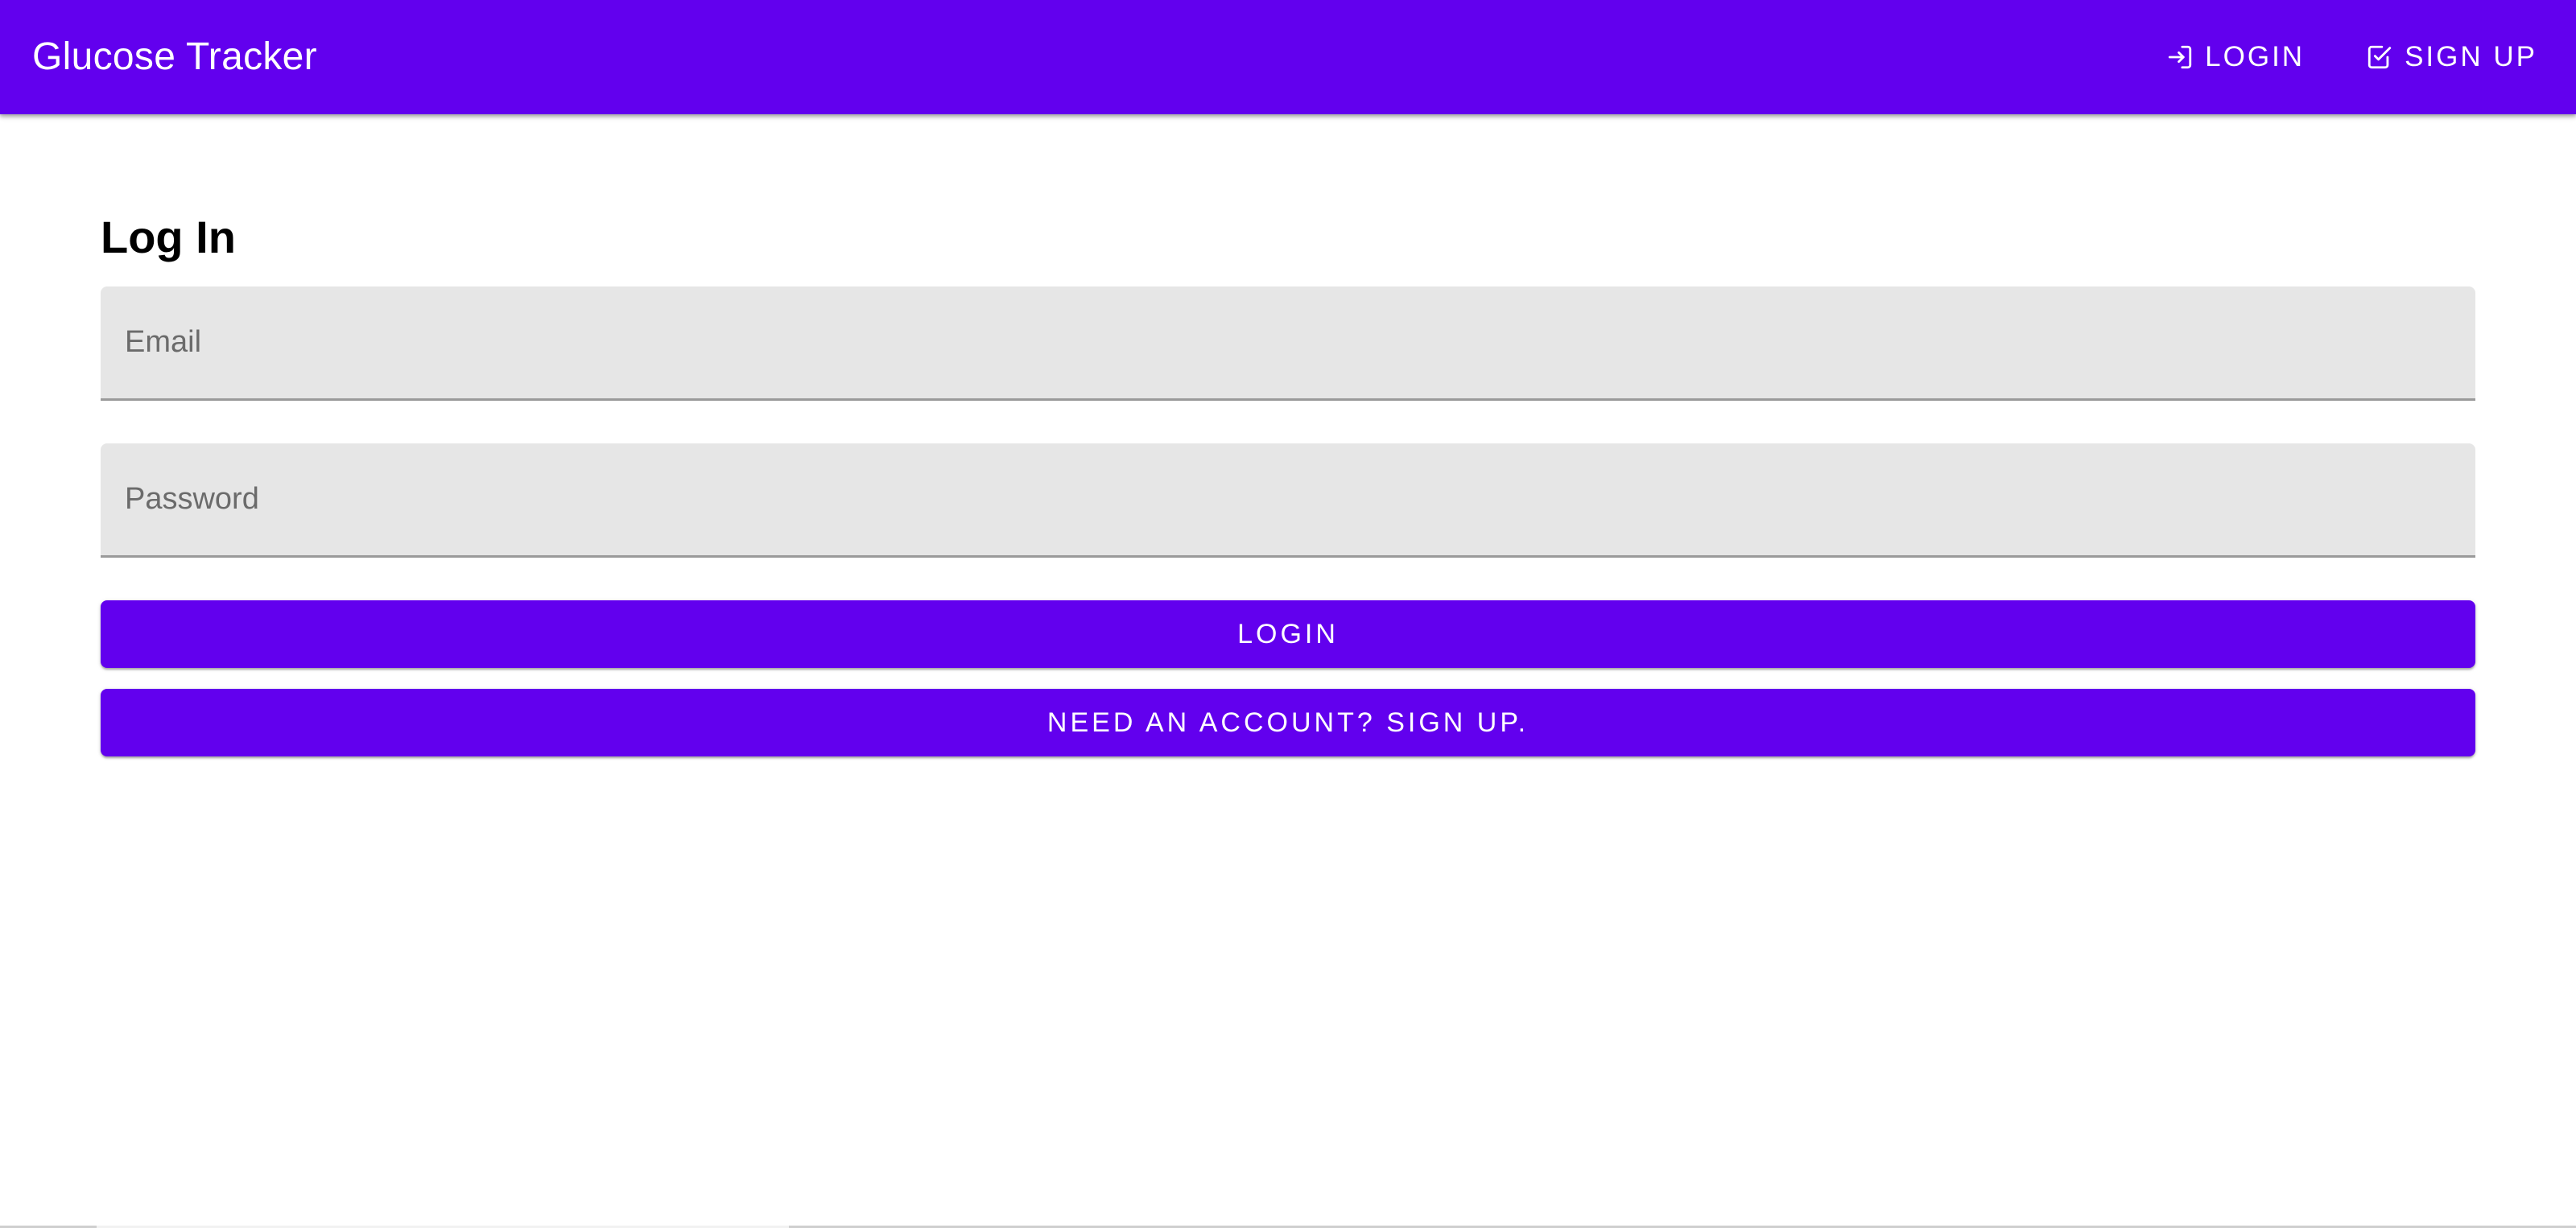  I want to click on nav-login-button: LOGIN, so click(2235, 57).